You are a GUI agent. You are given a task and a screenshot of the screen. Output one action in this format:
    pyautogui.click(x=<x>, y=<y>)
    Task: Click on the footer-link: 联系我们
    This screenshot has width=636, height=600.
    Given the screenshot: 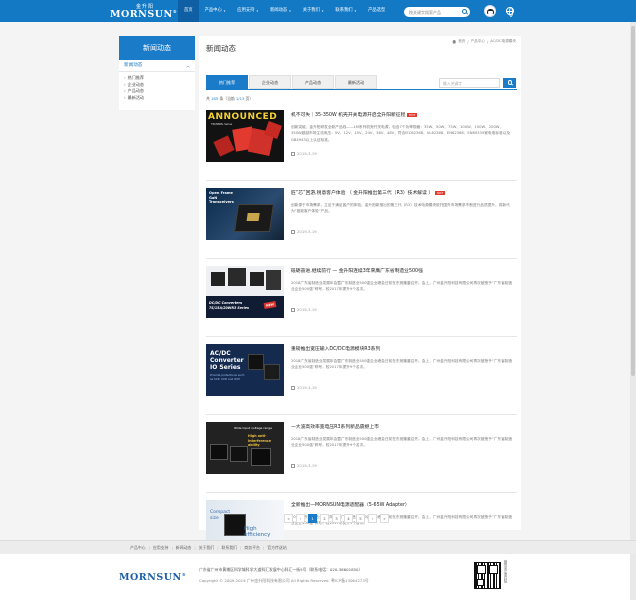 What is the action you would take?
    pyautogui.click(x=230, y=548)
    